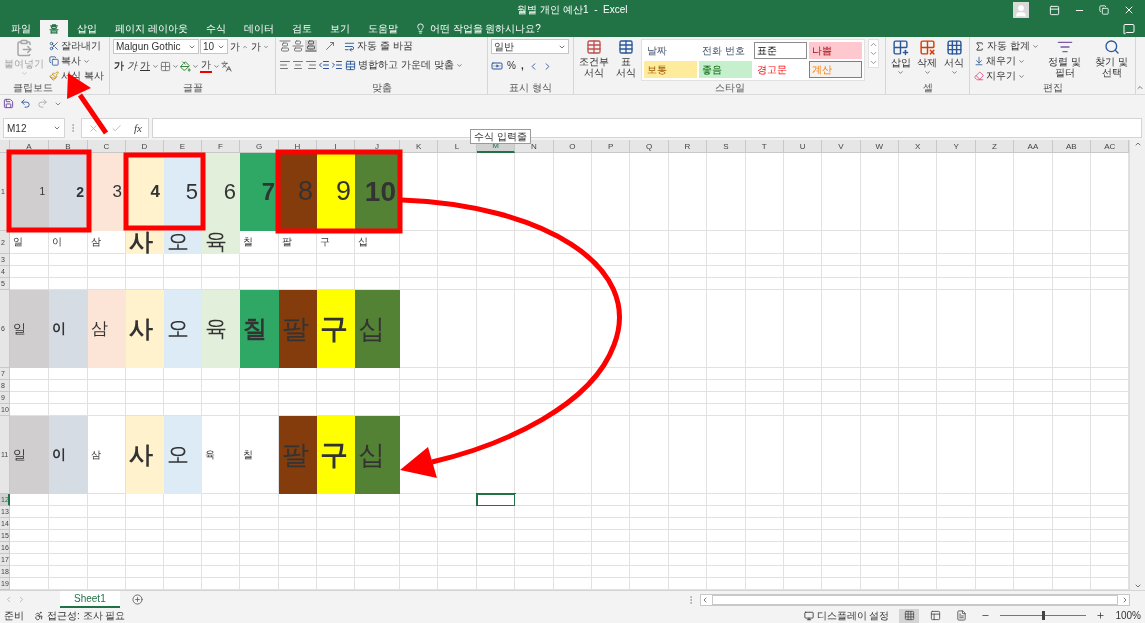  What do you see at coordinates (1111, 58) in the screenshot?
I see `find-select-button: 찾기 및 선택` at bounding box center [1111, 58].